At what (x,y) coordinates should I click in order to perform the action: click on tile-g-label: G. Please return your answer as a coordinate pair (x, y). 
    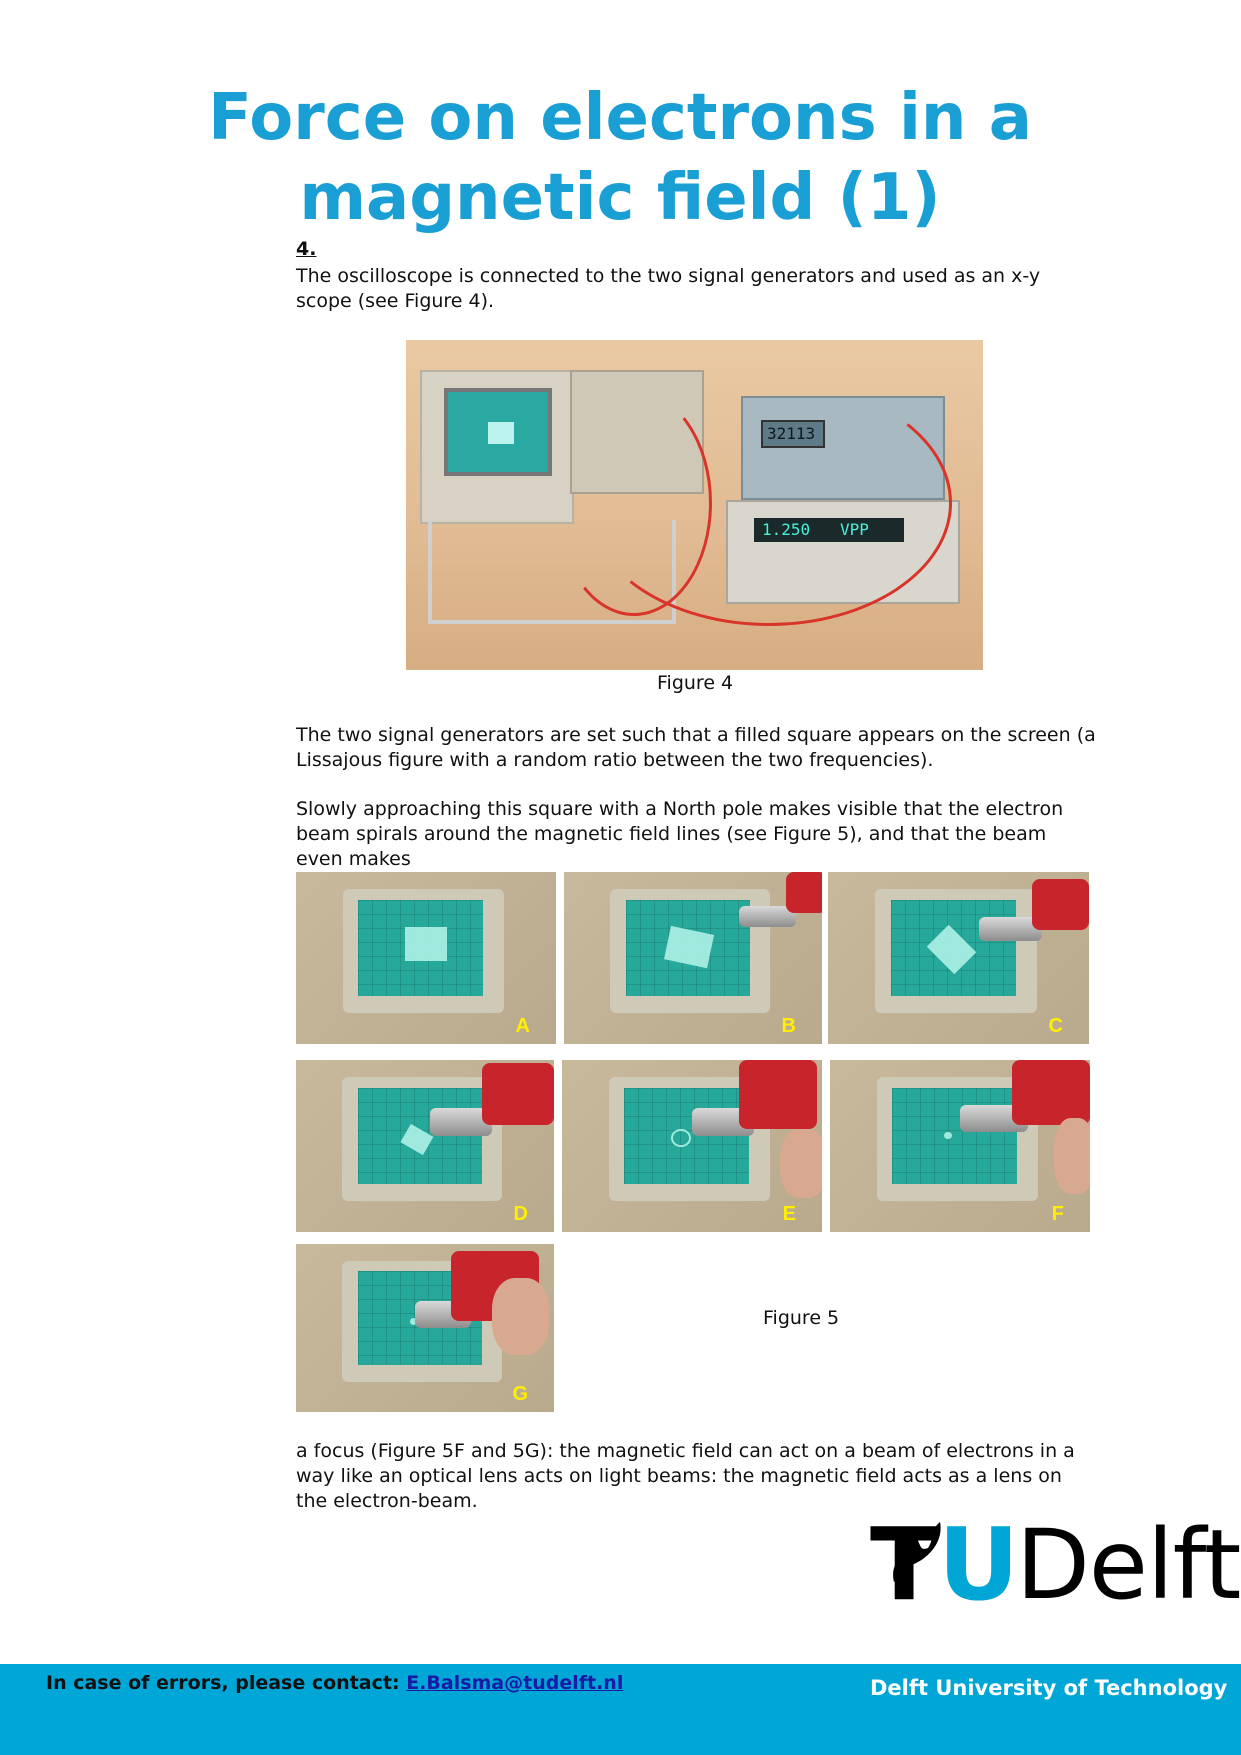
    Looking at the image, I should click on (520, 1394).